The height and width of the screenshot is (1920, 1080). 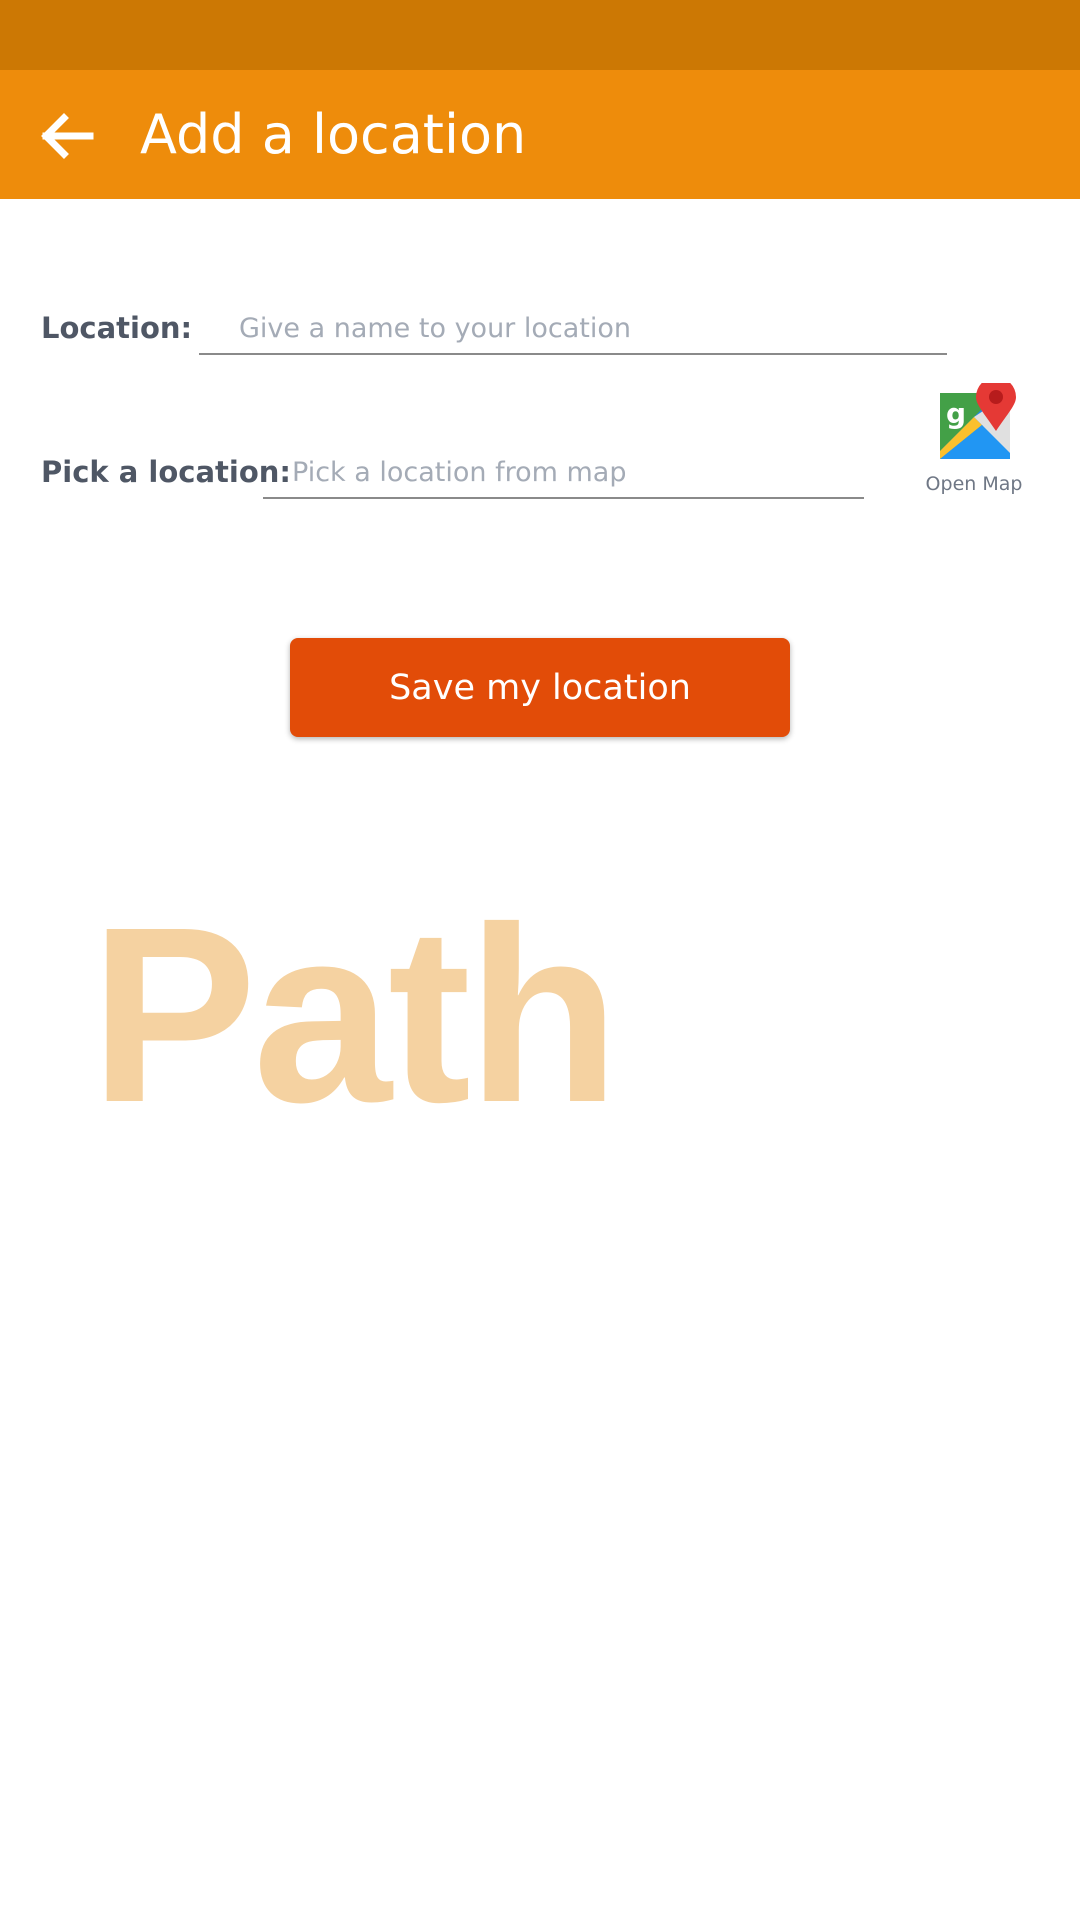 I want to click on open-map-button: g Open Map, so click(x=974, y=442).